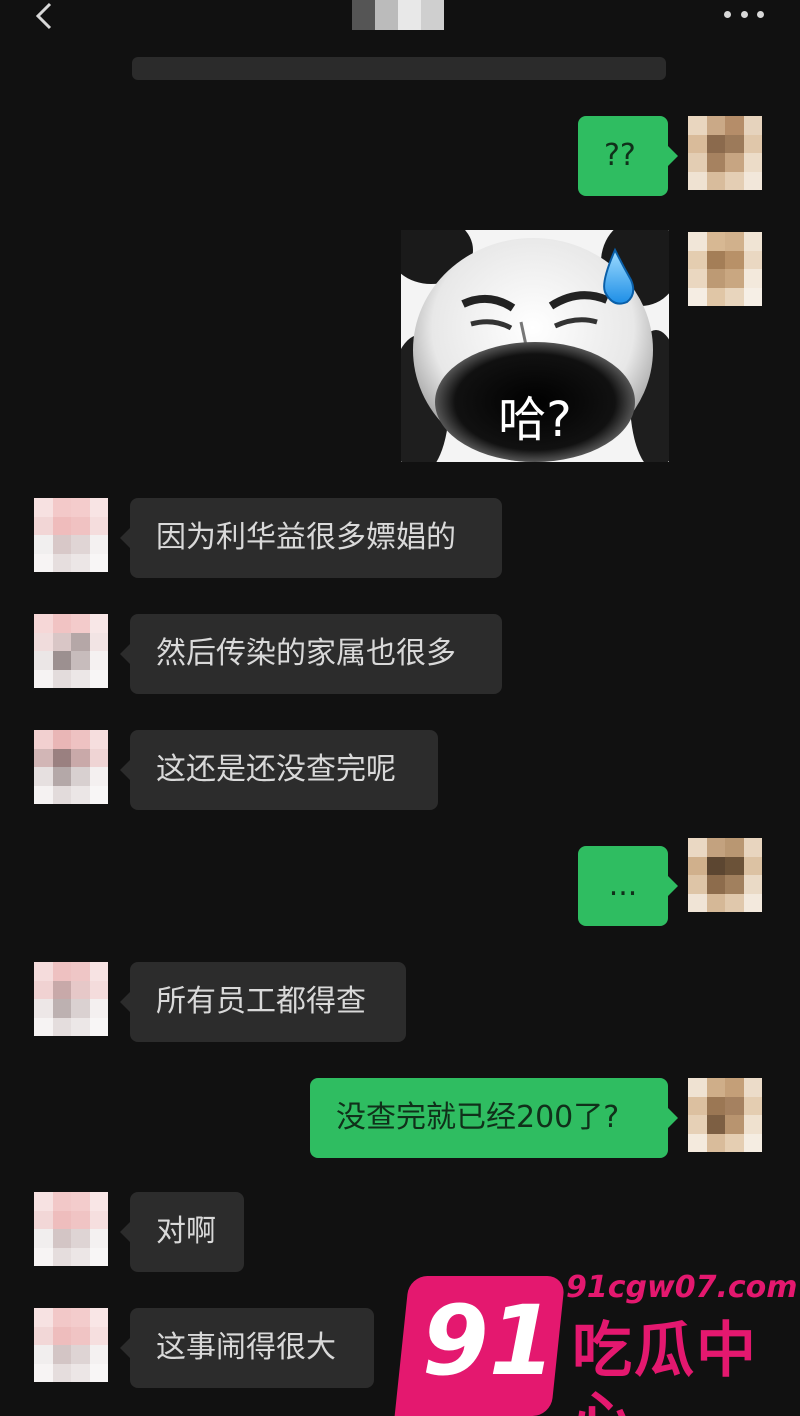  Describe the element at coordinates (399, 68) in the screenshot. I see `timestamp-bar` at that location.